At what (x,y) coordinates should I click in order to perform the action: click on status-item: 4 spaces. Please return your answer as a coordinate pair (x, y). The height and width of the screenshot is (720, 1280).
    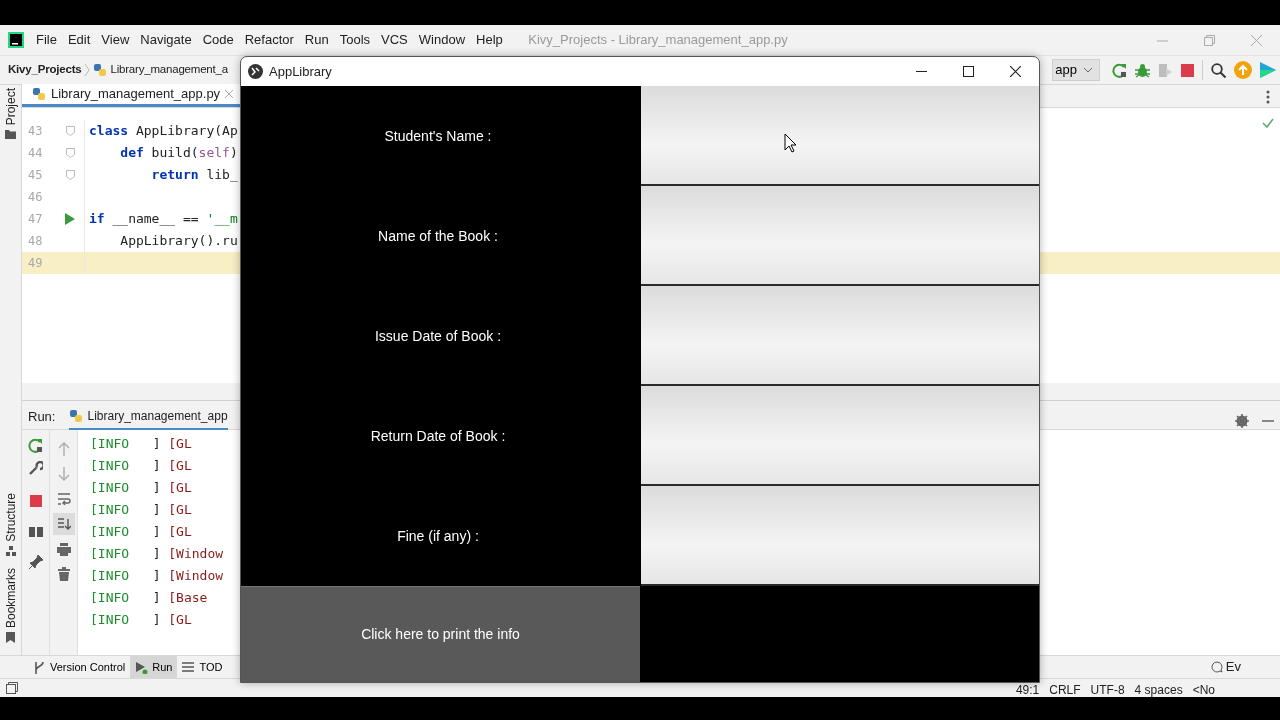
    Looking at the image, I should click on (1158, 690).